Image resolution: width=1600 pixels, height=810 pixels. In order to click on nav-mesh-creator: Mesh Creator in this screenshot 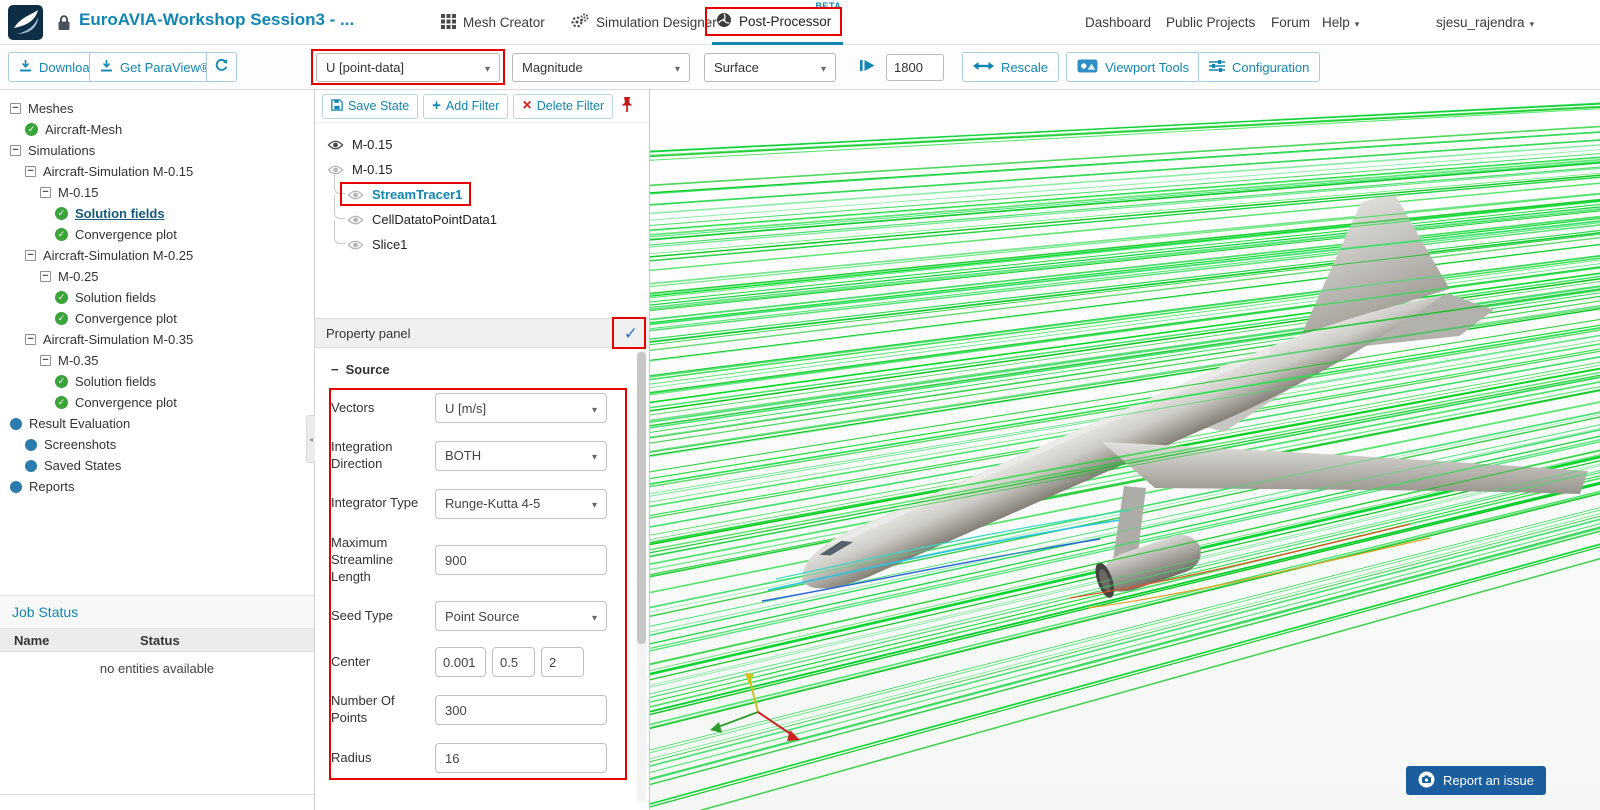, I will do `click(493, 22)`.